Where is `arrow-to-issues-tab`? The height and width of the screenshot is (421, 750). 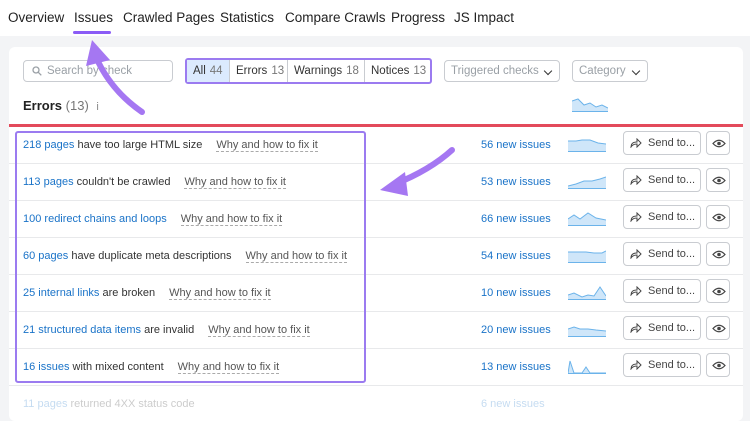 arrow-to-issues-tab is located at coordinates (115, 77).